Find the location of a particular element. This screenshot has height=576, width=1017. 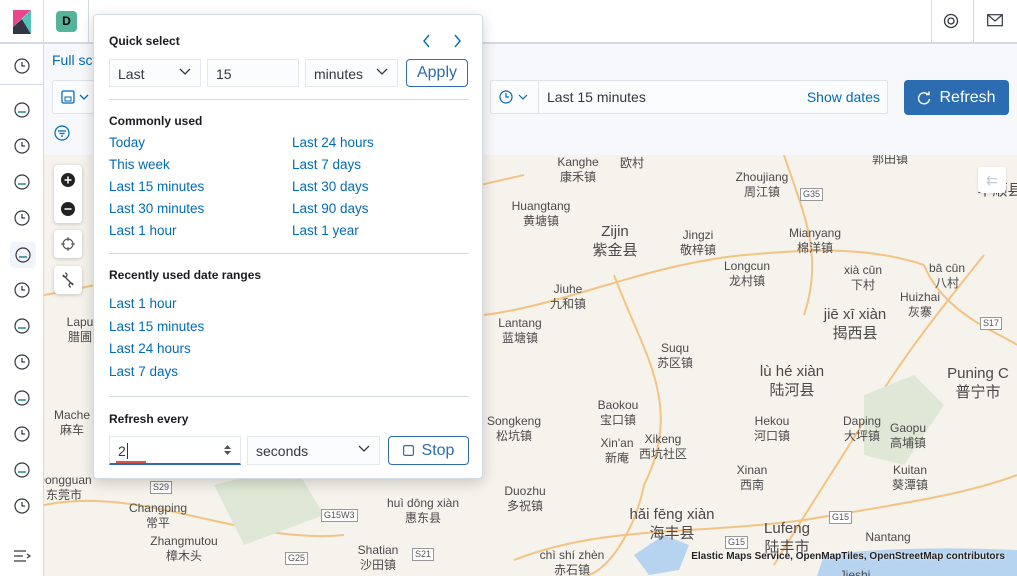

tools-button is located at coordinates (68, 280).